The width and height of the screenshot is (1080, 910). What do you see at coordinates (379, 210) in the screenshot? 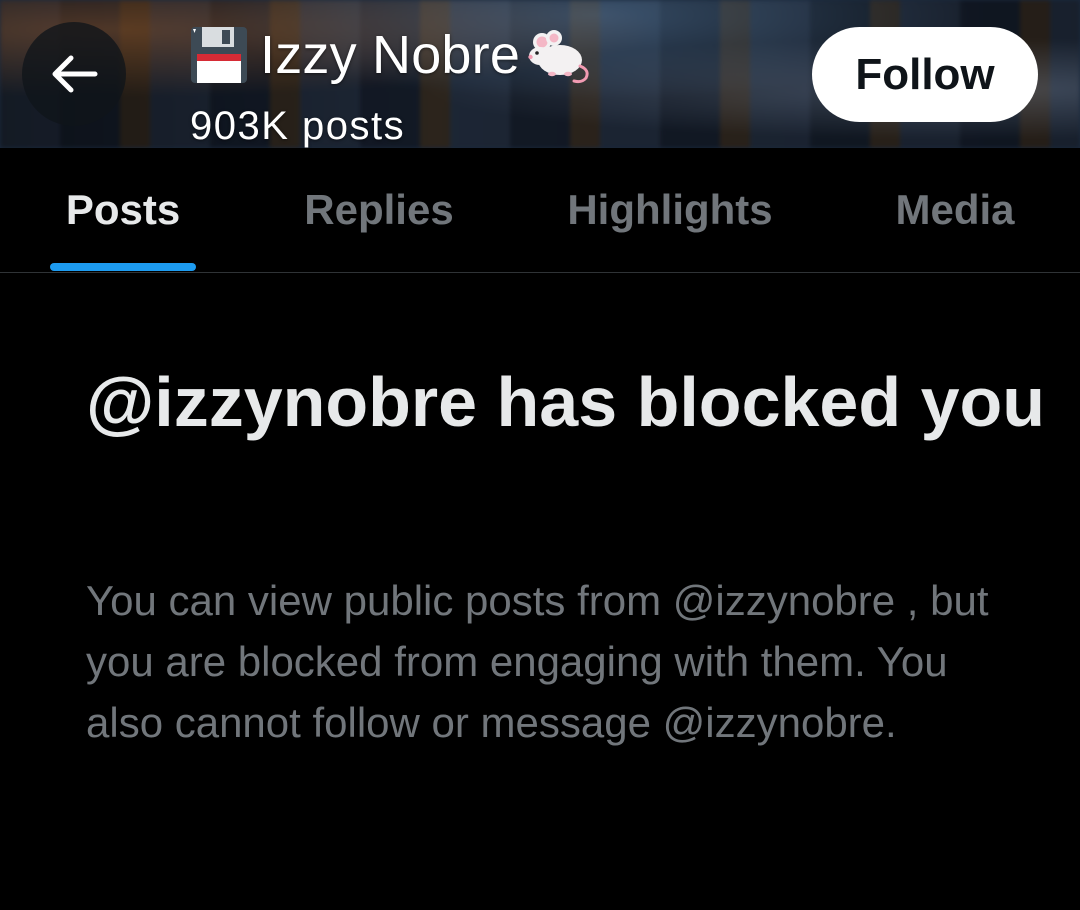
I see `tab-replies: Replies` at bounding box center [379, 210].